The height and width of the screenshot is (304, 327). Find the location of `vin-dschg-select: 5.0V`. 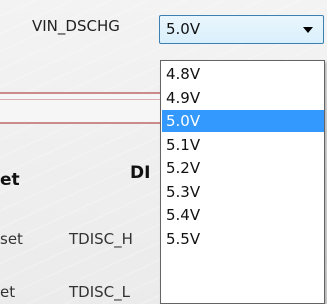

vin-dschg-select: 5.0V is located at coordinates (241, 29).